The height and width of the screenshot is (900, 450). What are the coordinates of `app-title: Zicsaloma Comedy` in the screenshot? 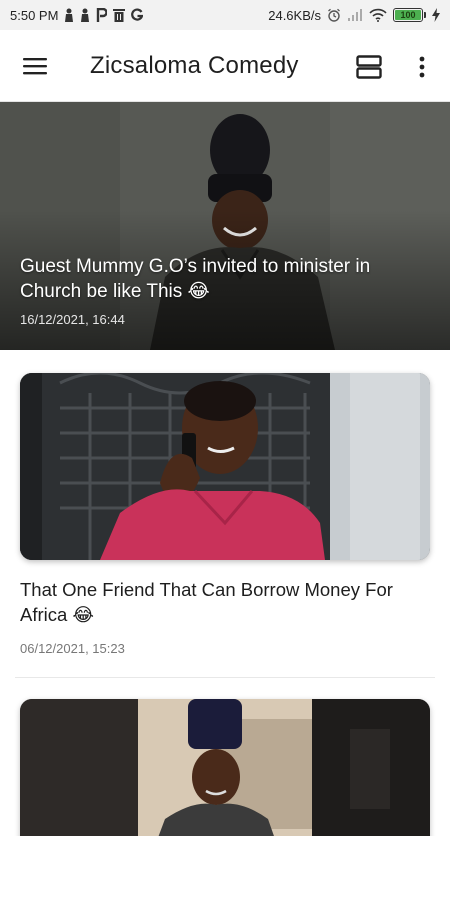 It's located at (194, 65).